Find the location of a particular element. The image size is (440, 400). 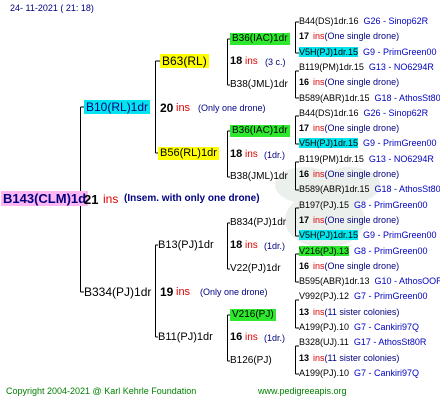

gen4-queen-row: A199(PJ).10 G7 - Cankiri97Q is located at coordinates (359, 373).